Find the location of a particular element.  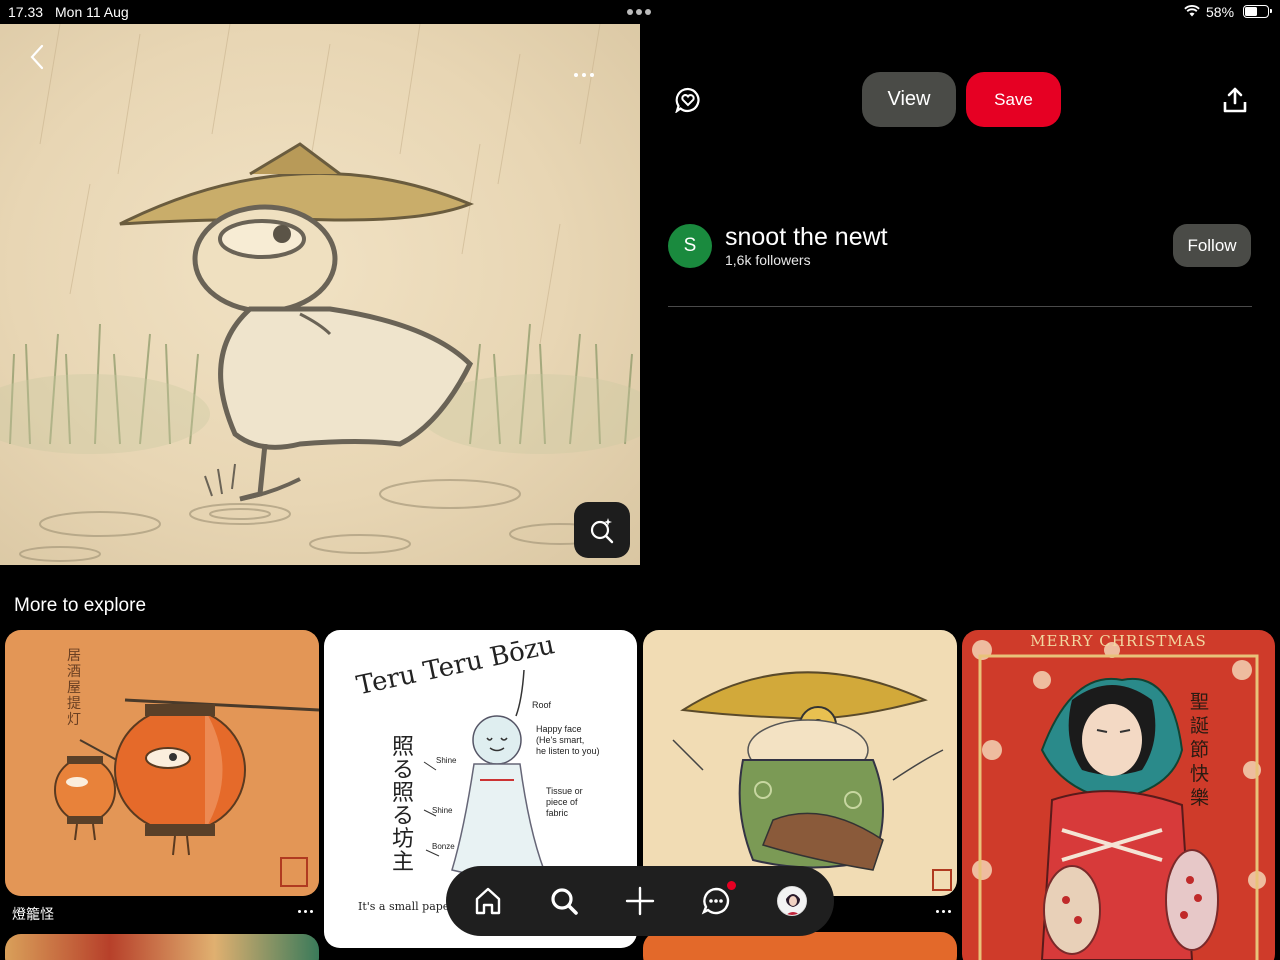

bottom-navigation is located at coordinates (640, 901).